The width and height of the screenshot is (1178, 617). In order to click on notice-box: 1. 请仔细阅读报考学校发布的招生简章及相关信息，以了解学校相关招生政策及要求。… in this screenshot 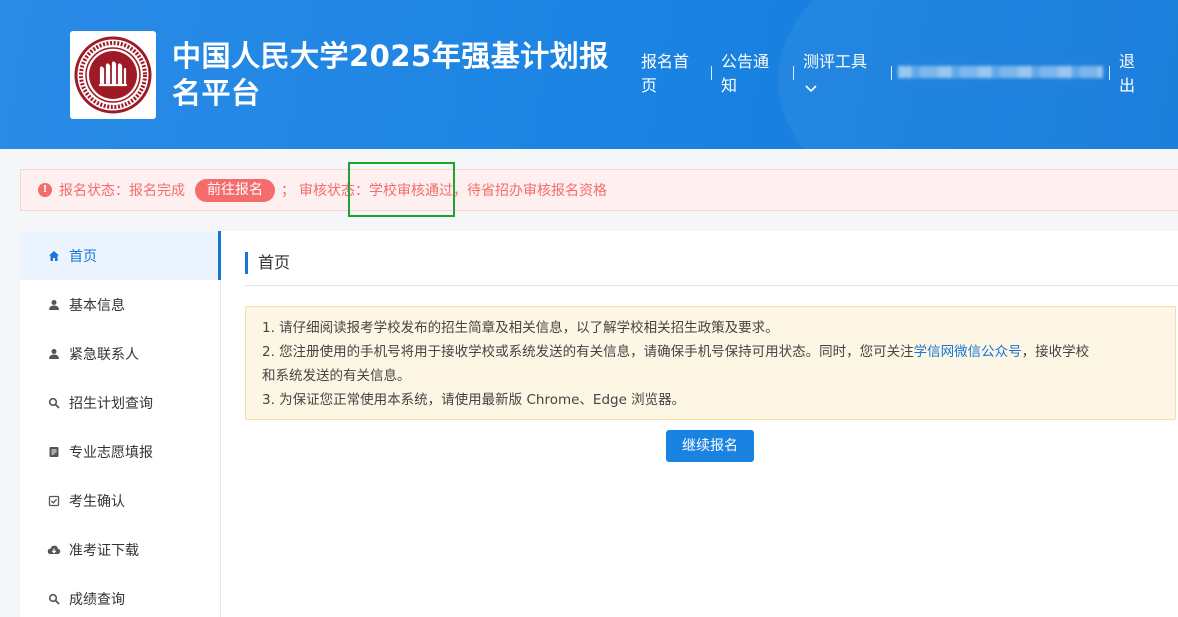, I will do `click(710, 363)`.